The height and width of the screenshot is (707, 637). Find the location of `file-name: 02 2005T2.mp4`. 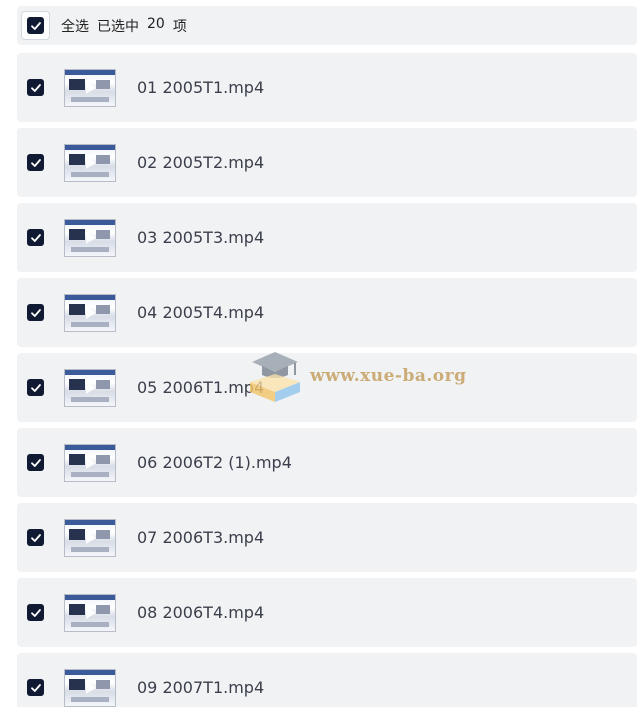

file-name: 02 2005T2.mp4 is located at coordinates (200, 162).